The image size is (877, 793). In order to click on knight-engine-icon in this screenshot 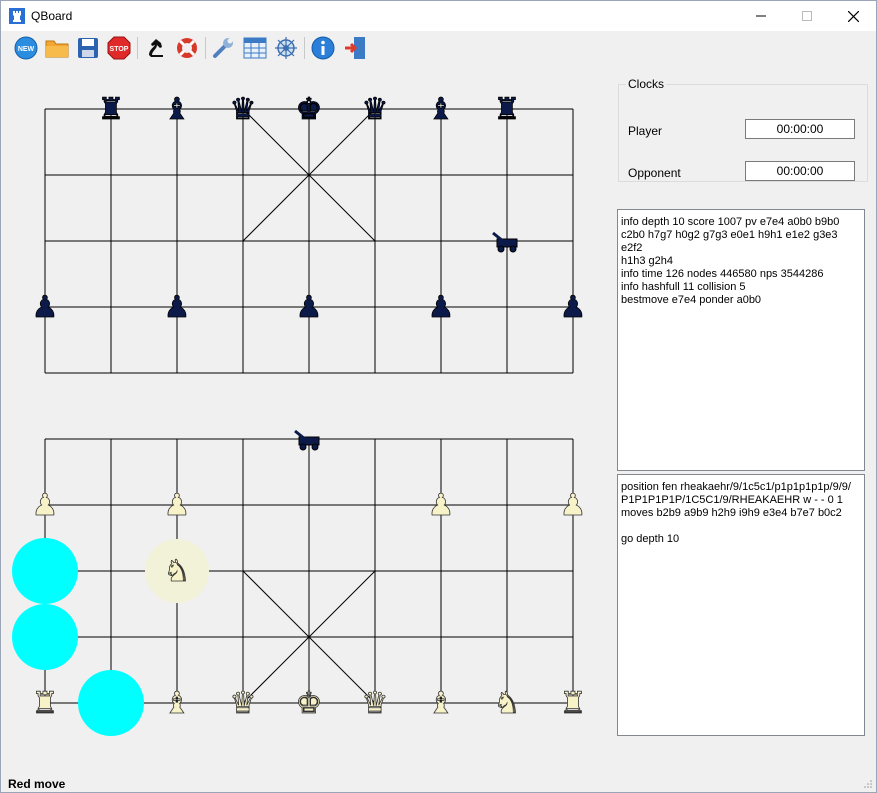, I will do `click(156, 48)`.